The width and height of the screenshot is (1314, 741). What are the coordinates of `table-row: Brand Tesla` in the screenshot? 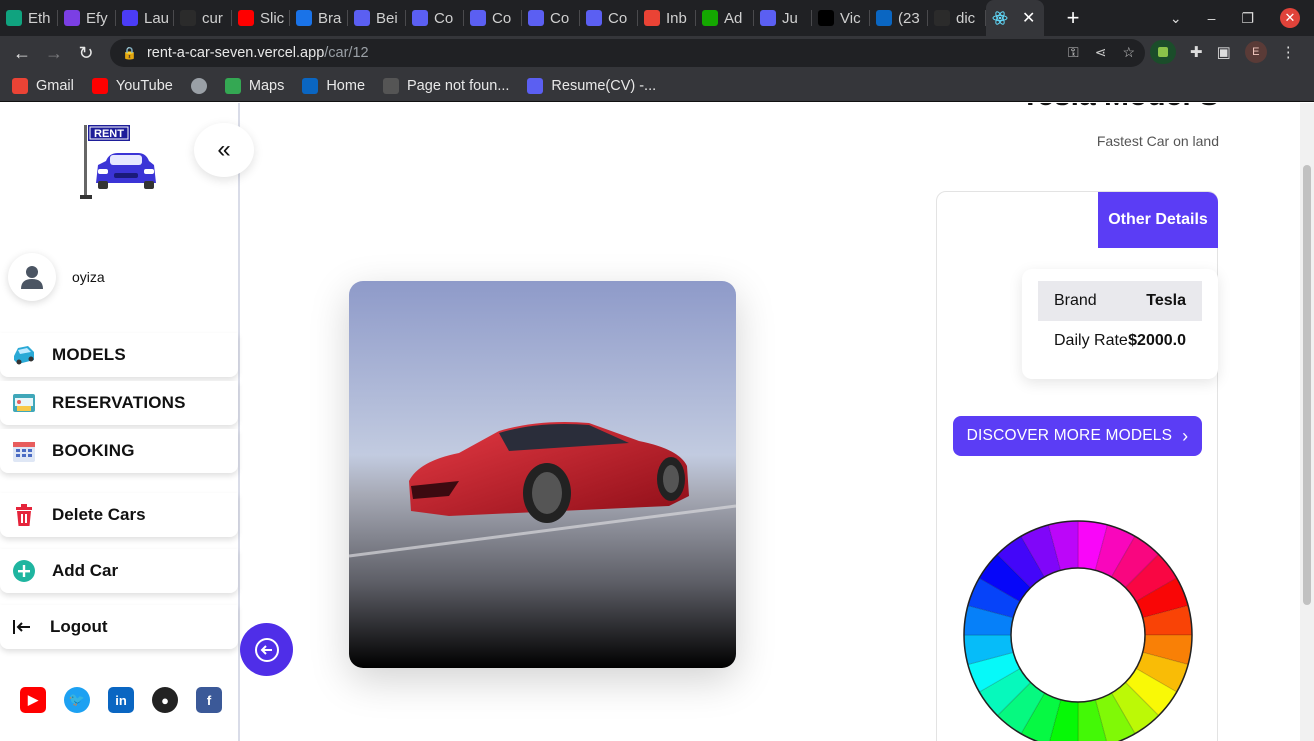 It's located at (1120, 301).